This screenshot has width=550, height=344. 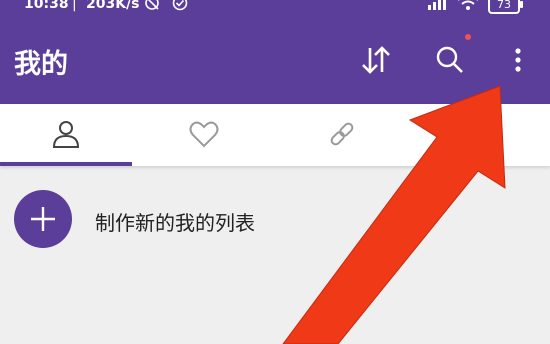 I want to click on search-icon, so click(x=449, y=59).